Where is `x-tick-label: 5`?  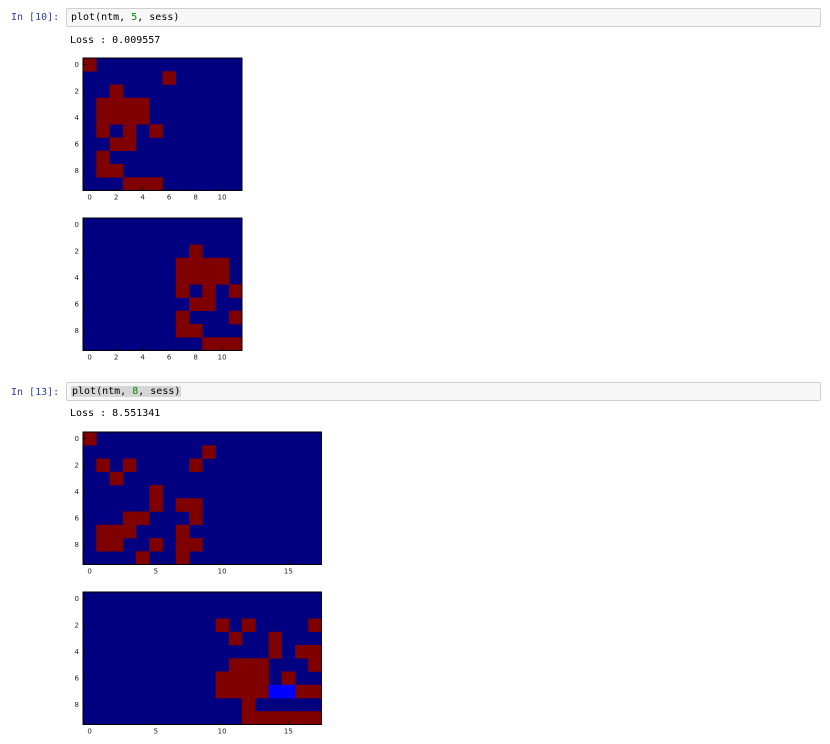
x-tick-label: 5 is located at coordinates (156, 732).